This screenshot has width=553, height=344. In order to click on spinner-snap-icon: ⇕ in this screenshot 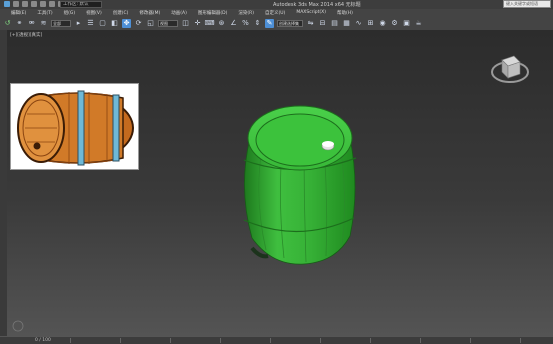, I will do `click(257, 23)`.